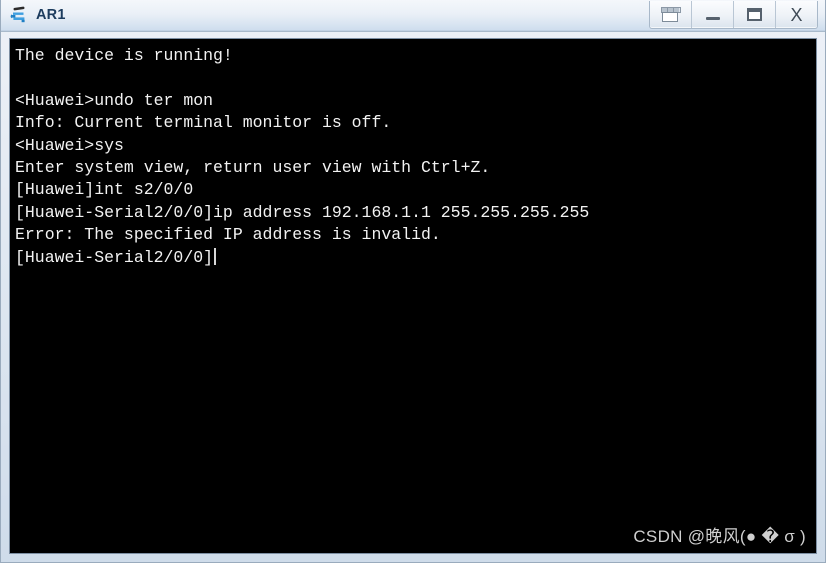 The width and height of the screenshot is (826, 563). I want to click on close-button: X, so click(796, 14).